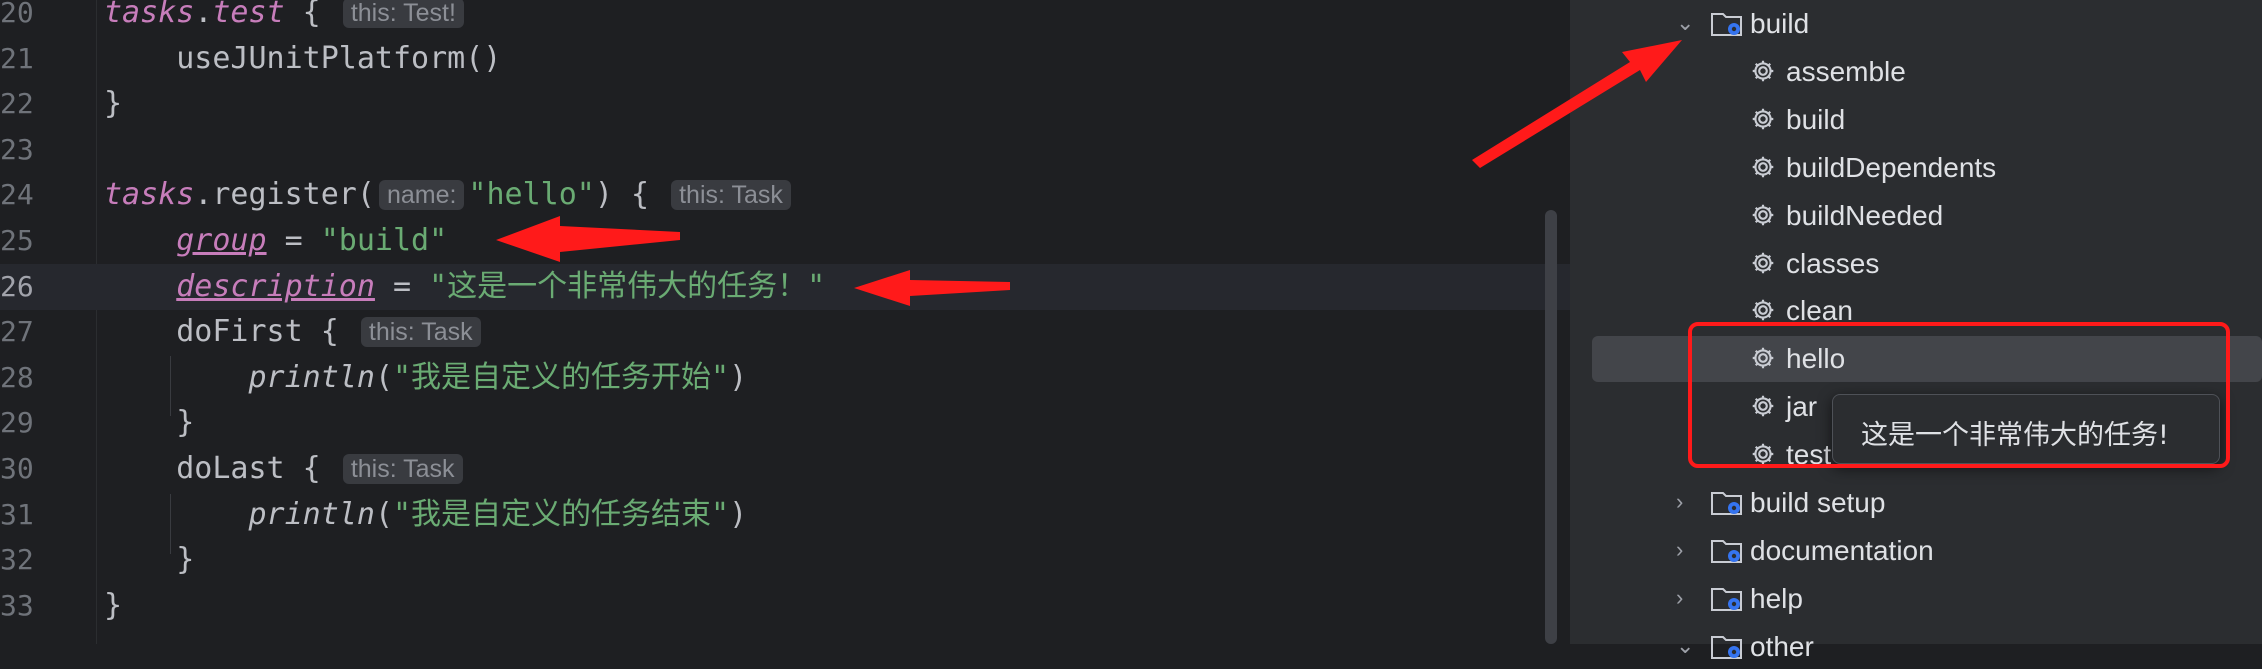 The height and width of the screenshot is (669, 2262). Describe the element at coordinates (1842, 550) in the screenshot. I see `task-group-label: documentation` at that location.